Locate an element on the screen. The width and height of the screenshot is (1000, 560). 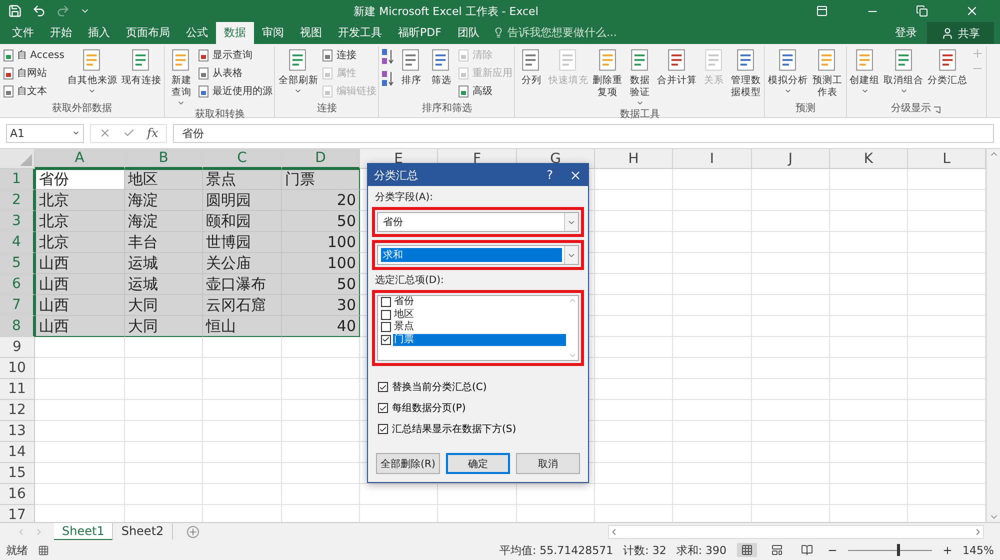
ribbon-button: 取消组合 is located at coordinates (903, 74).